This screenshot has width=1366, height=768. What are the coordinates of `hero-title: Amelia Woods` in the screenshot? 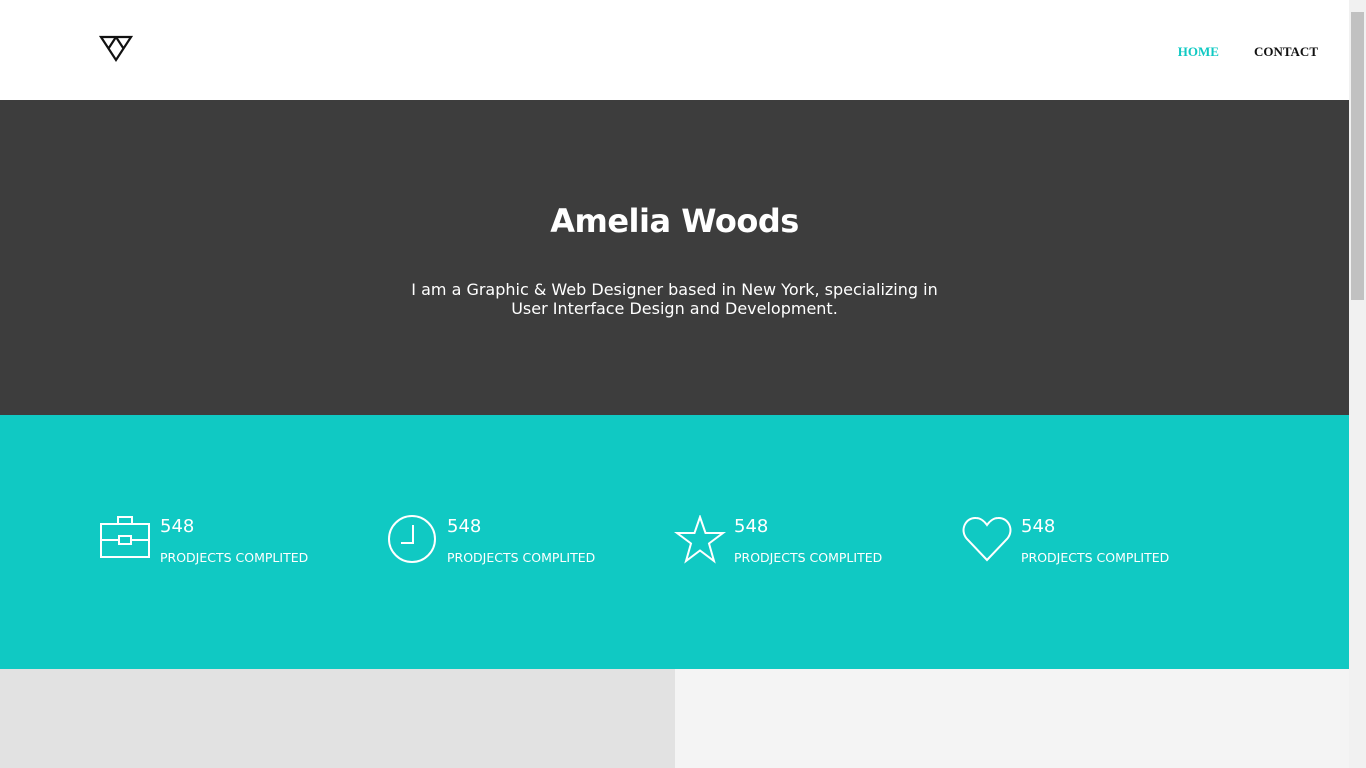 It's located at (674, 221).